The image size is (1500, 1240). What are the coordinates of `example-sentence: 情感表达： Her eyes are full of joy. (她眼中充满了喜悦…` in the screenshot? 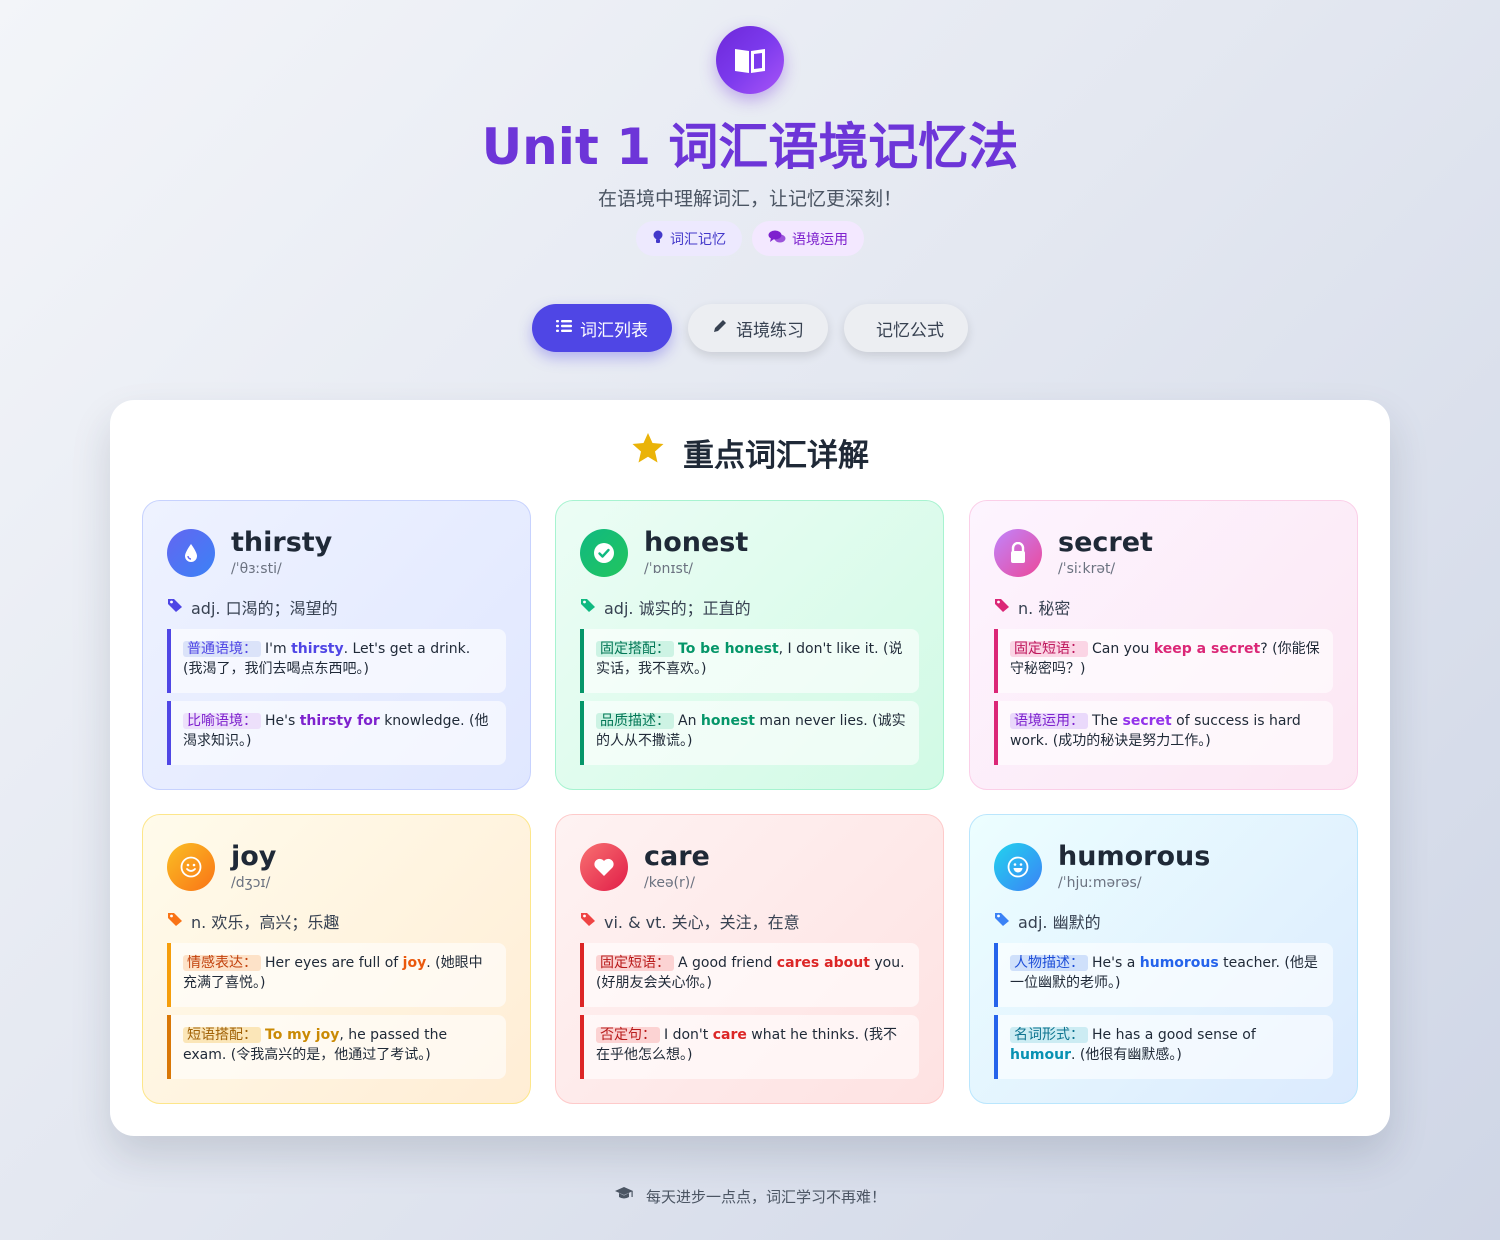 It's located at (336, 975).